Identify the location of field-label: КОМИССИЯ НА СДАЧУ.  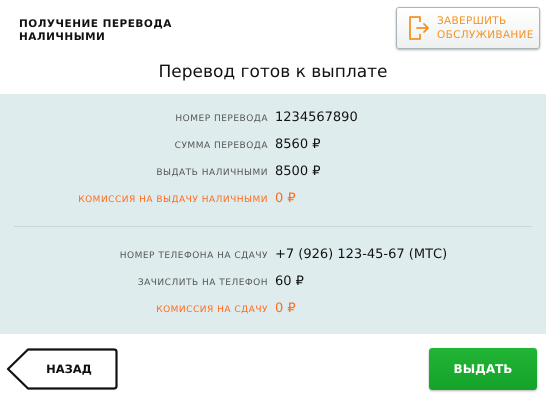
(211, 310).